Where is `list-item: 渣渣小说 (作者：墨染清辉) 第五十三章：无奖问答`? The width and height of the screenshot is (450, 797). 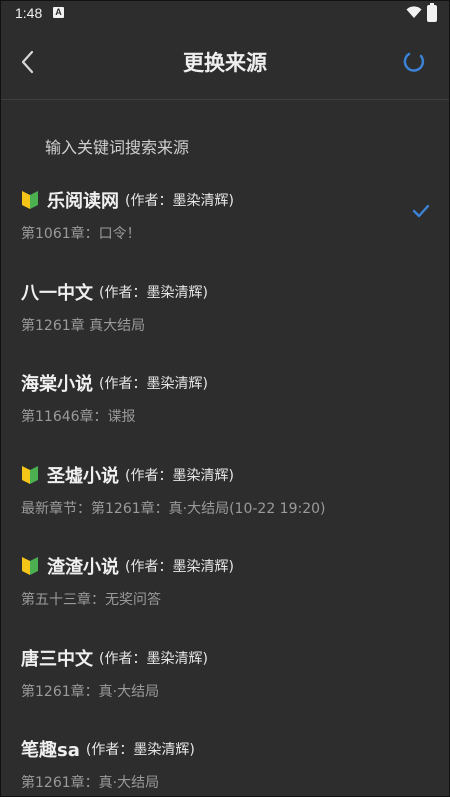 list-item: 渣渣小说 (作者：墨染清辉) 第五十三章：无奖问答 is located at coordinates (225, 585).